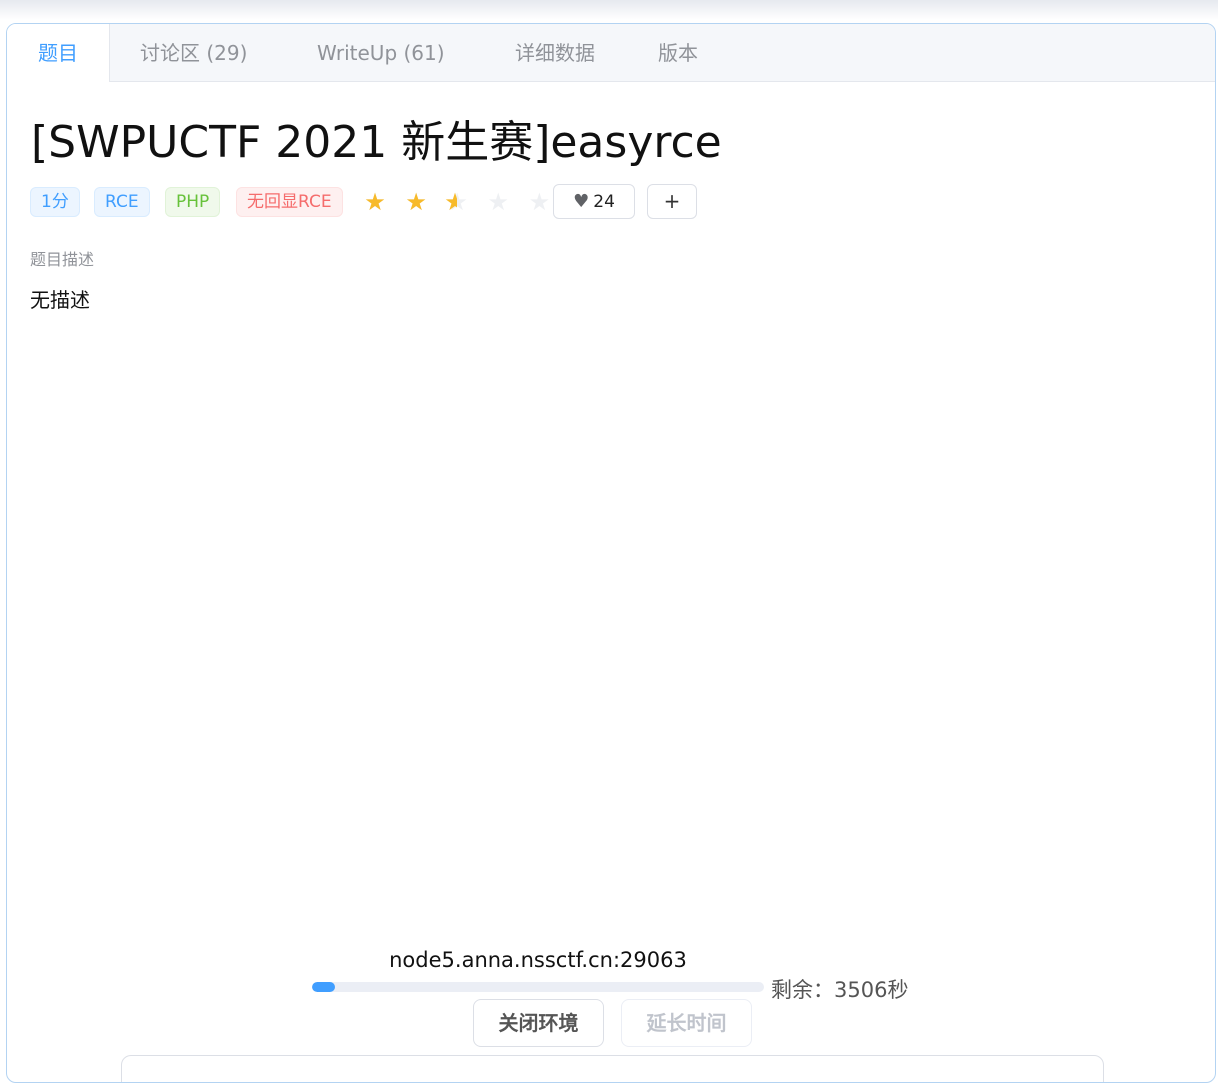 This screenshot has width=1218, height=1083. What do you see at coordinates (538, 960) in the screenshot?
I see `environment-host: node5.anna.nssctf.cn:29063` at bounding box center [538, 960].